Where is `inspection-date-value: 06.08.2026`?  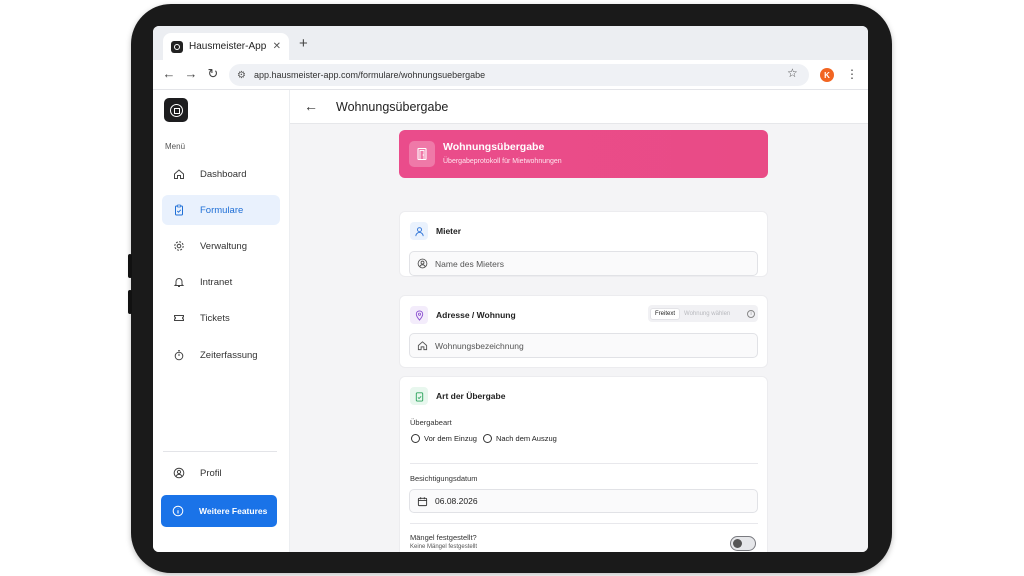
inspection-date-value: 06.08.2026 is located at coordinates (456, 501).